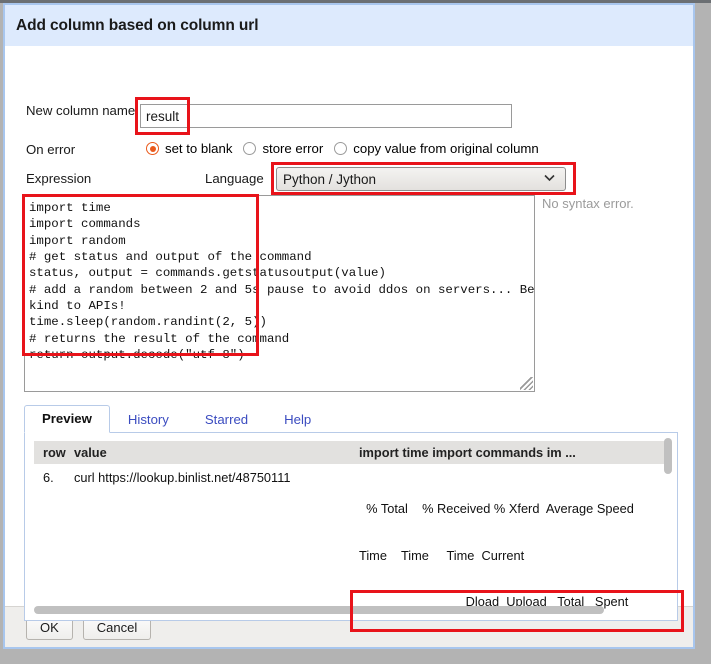 The height and width of the screenshot is (664, 711). Describe the element at coordinates (668, 518) in the screenshot. I see `preview-vertical-scrollbar` at that location.